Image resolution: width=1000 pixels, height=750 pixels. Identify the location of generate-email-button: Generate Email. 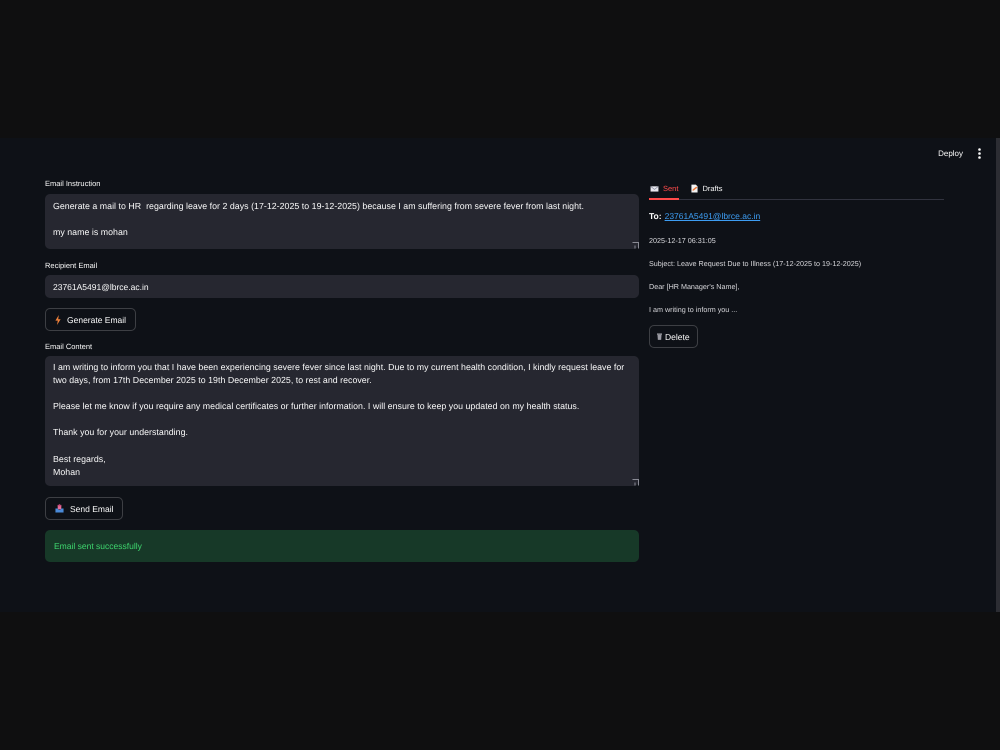
(90, 319).